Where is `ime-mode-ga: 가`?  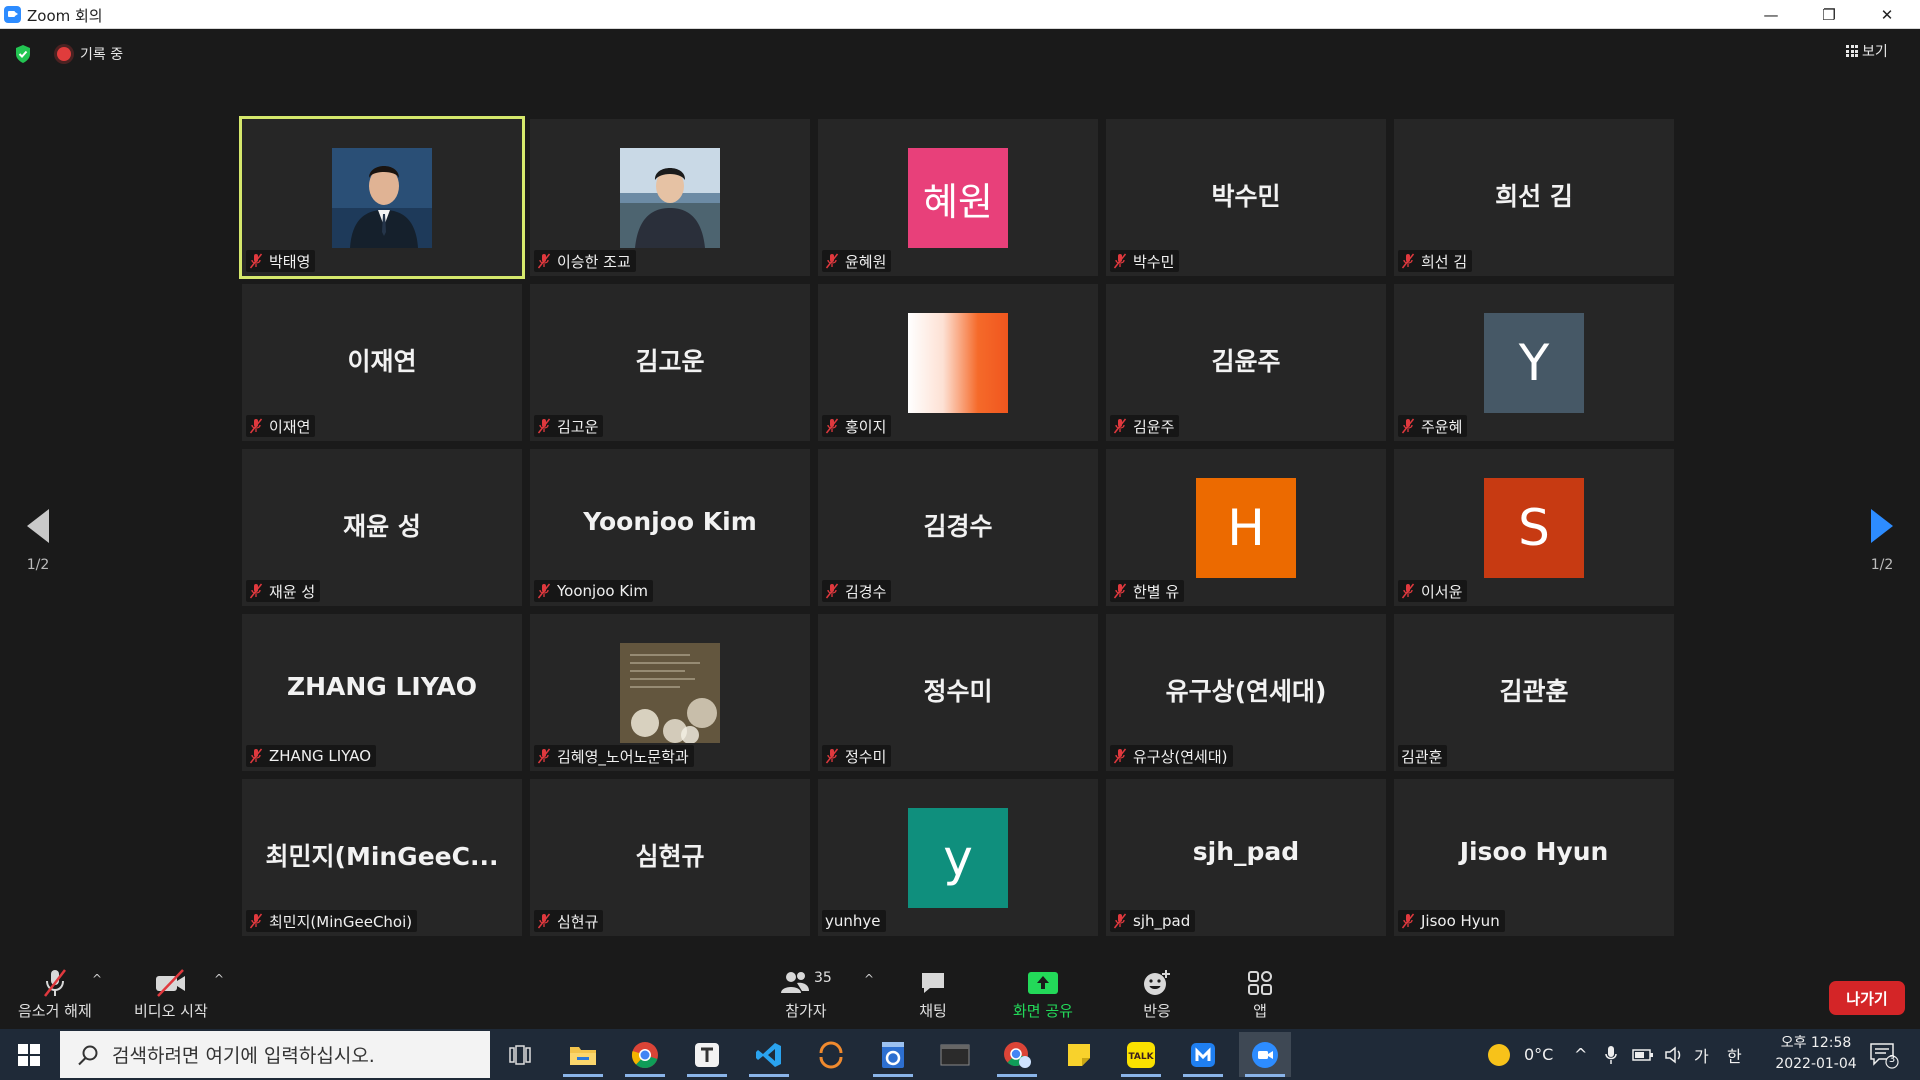 ime-mode-ga: 가 is located at coordinates (1701, 1054).